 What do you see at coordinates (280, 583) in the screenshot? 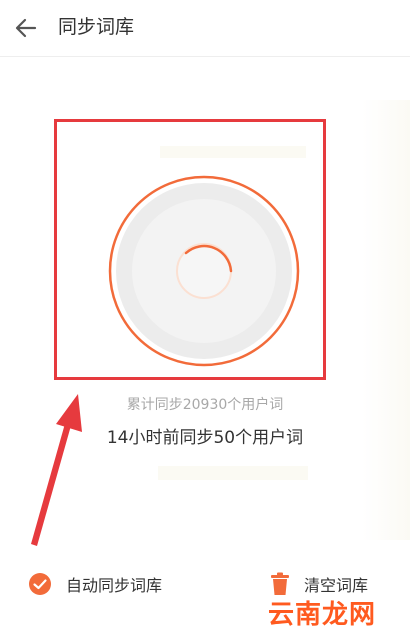
I see `trash-icon` at bounding box center [280, 583].